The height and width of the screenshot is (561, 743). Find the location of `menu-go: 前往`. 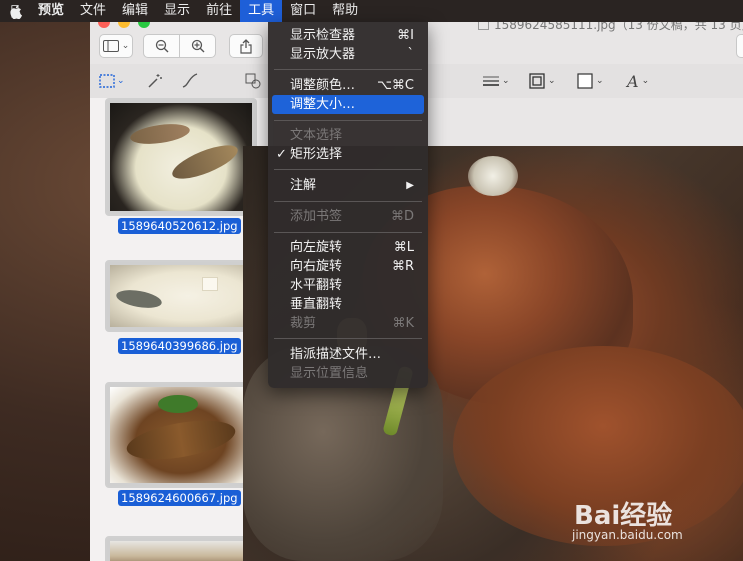

menu-go: 前往 is located at coordinates (219, 11).